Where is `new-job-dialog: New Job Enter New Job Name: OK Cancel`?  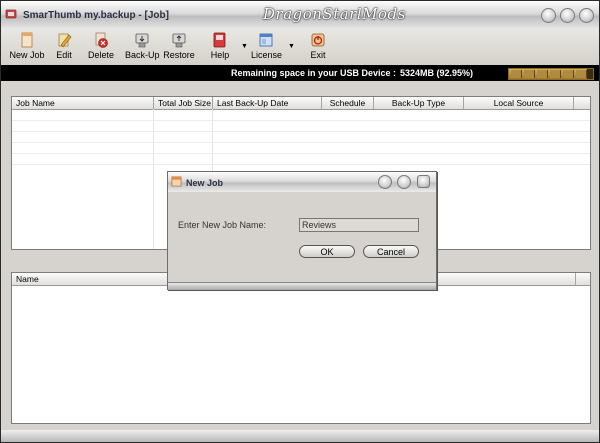
new-job-dialog: New Job Enter New Job Name: OK Cancel is located at coordinates (302, 230).